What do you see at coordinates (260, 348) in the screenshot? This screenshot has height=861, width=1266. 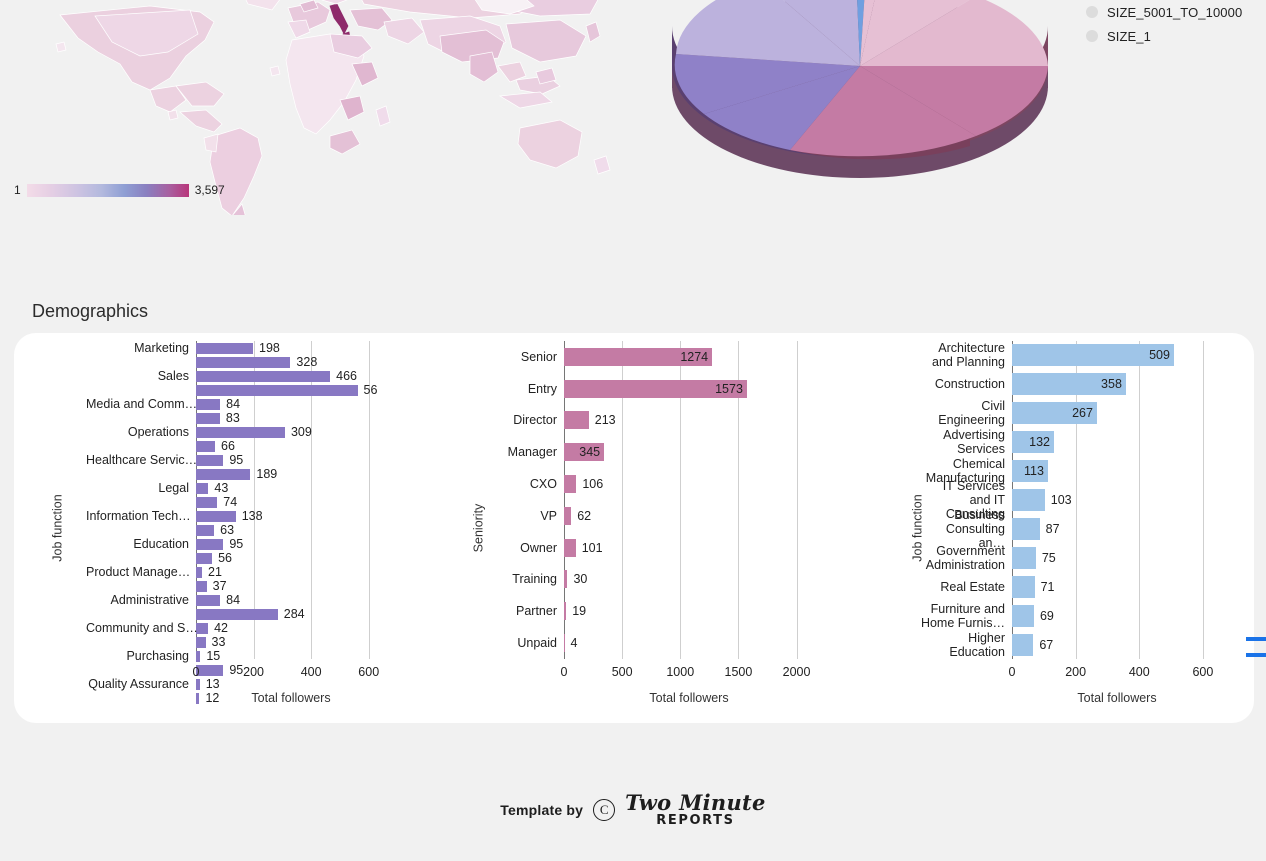 I see `bar-row: Marketing 198` at bounding box center [260, 348].